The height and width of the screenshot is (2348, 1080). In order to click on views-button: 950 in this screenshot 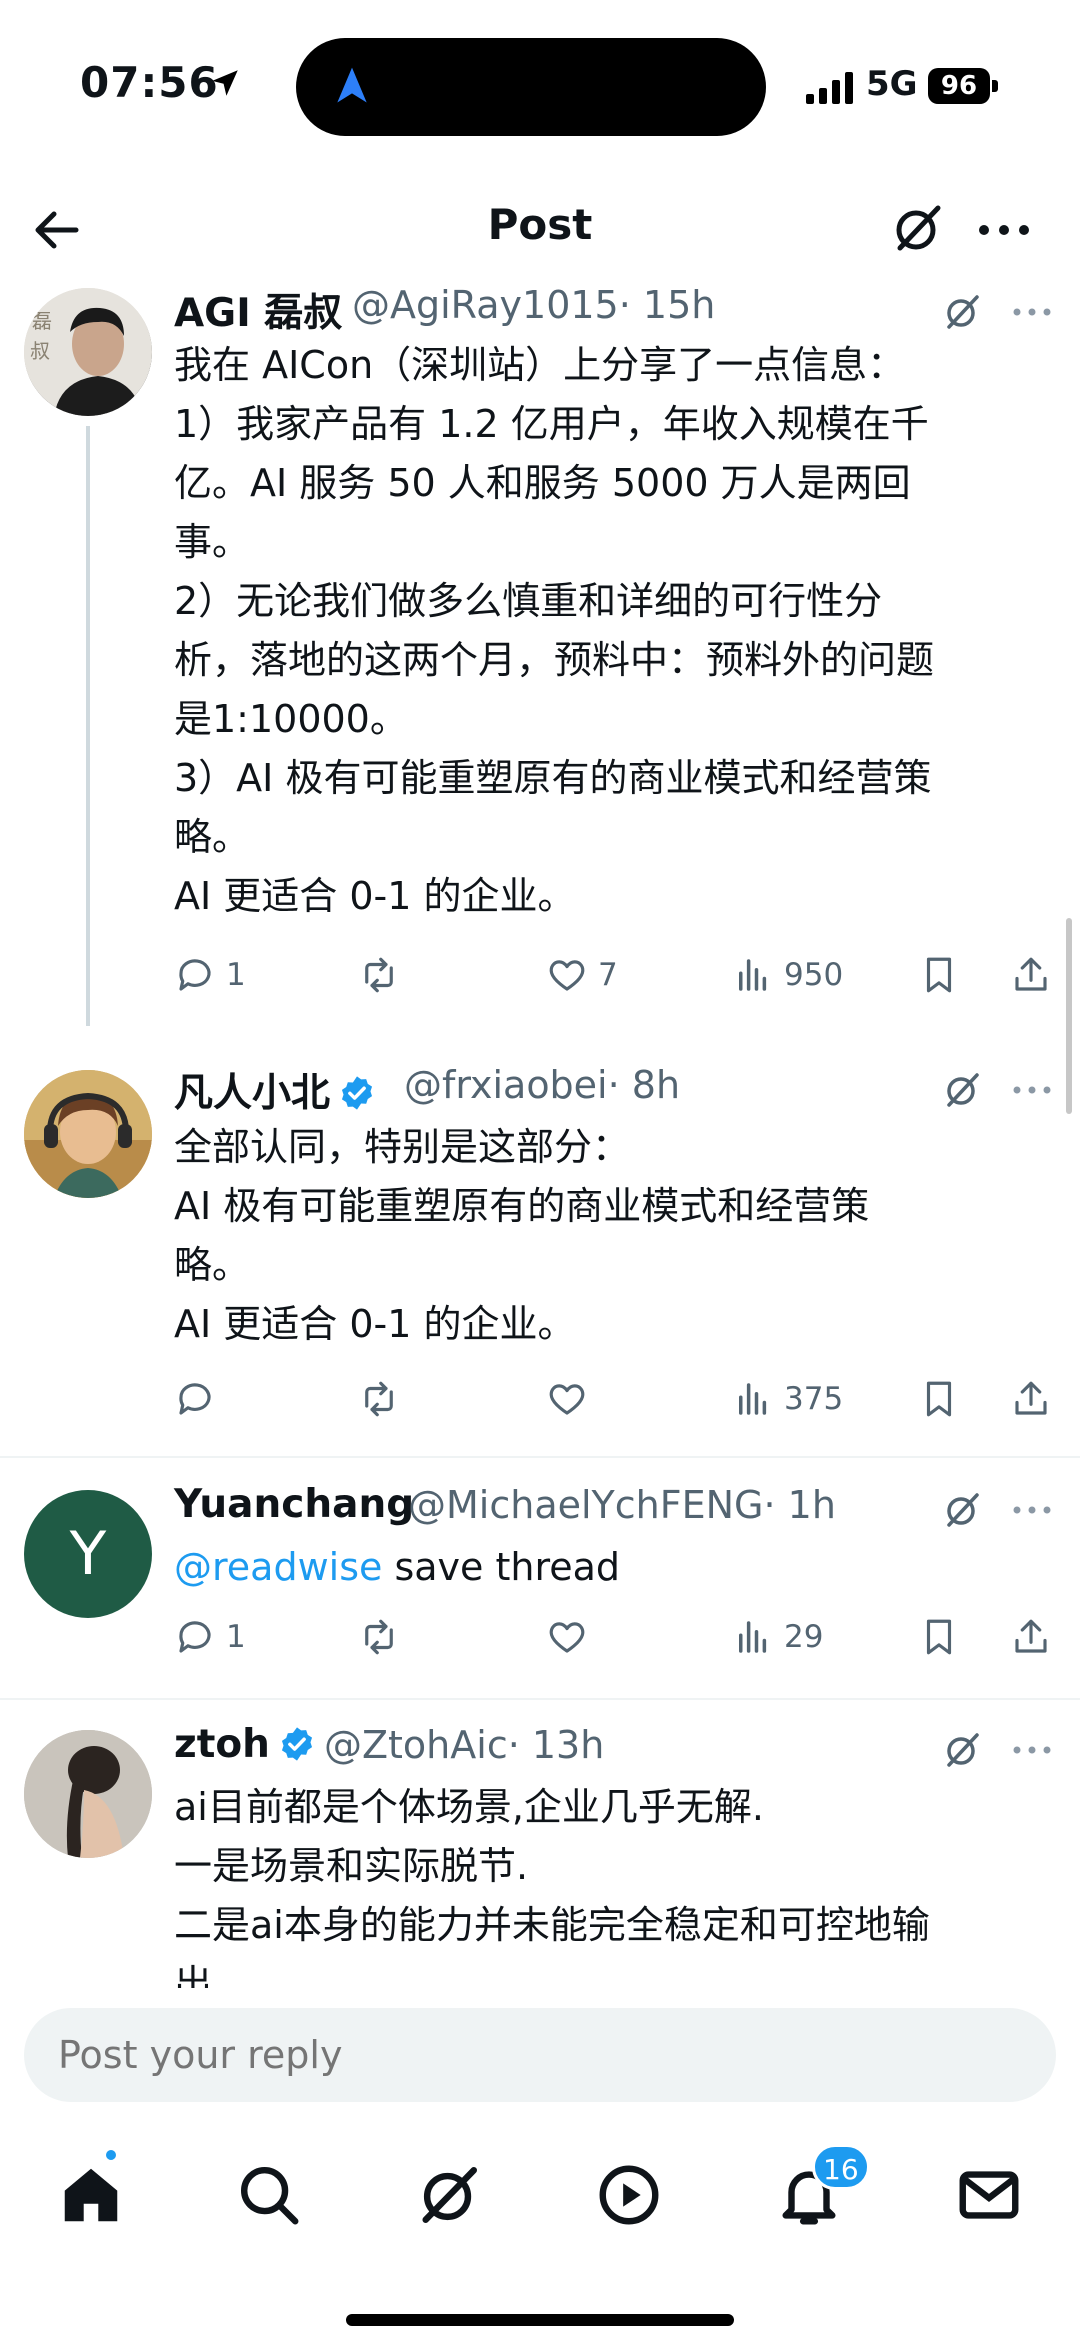, I will do `click(787, 975)`.